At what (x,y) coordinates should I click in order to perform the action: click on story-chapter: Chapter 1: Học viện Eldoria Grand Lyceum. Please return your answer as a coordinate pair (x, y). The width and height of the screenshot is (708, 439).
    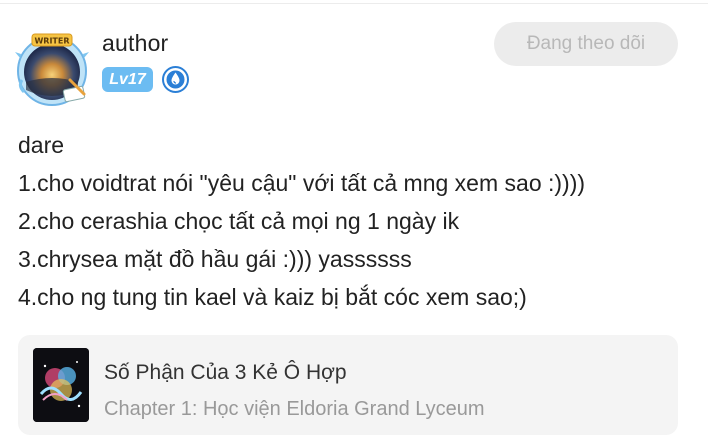
    Looking at the image, I should click on (294, 409).